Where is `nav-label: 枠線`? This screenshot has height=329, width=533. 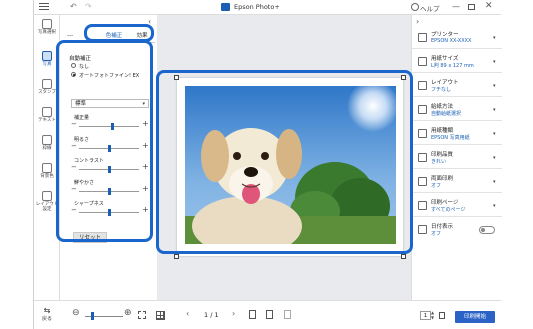 nav-label: 枠線 is located at coordinates (47, 148).